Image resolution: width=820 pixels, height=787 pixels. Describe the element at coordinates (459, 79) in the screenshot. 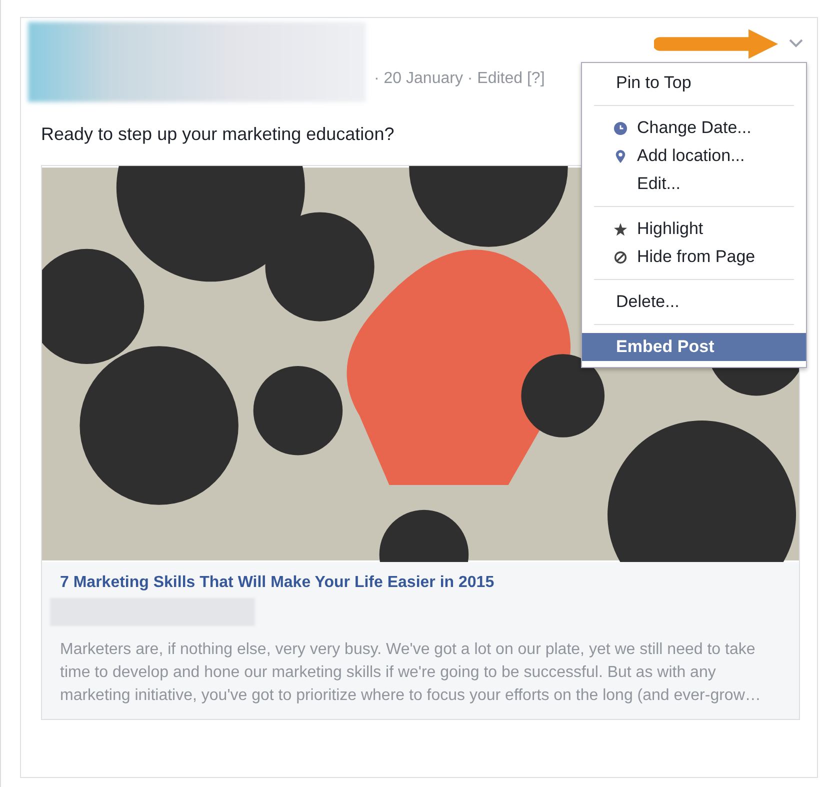

I see `post-date: · 20 January · Edited [?]` at that location.